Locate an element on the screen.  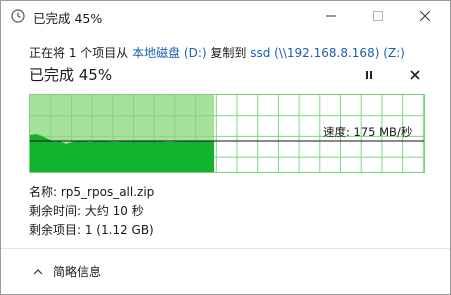
window-title: 已完成 45% is located at coordinates (68, 18).